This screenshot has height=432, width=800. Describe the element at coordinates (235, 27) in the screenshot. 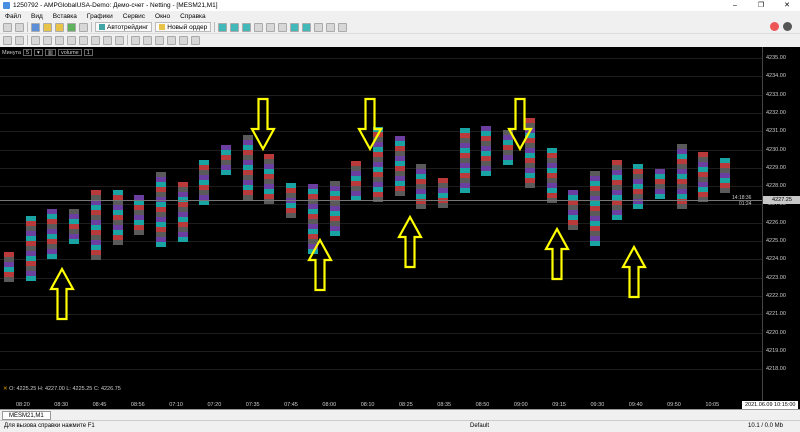

I see `candle-chart-icon` at that location.